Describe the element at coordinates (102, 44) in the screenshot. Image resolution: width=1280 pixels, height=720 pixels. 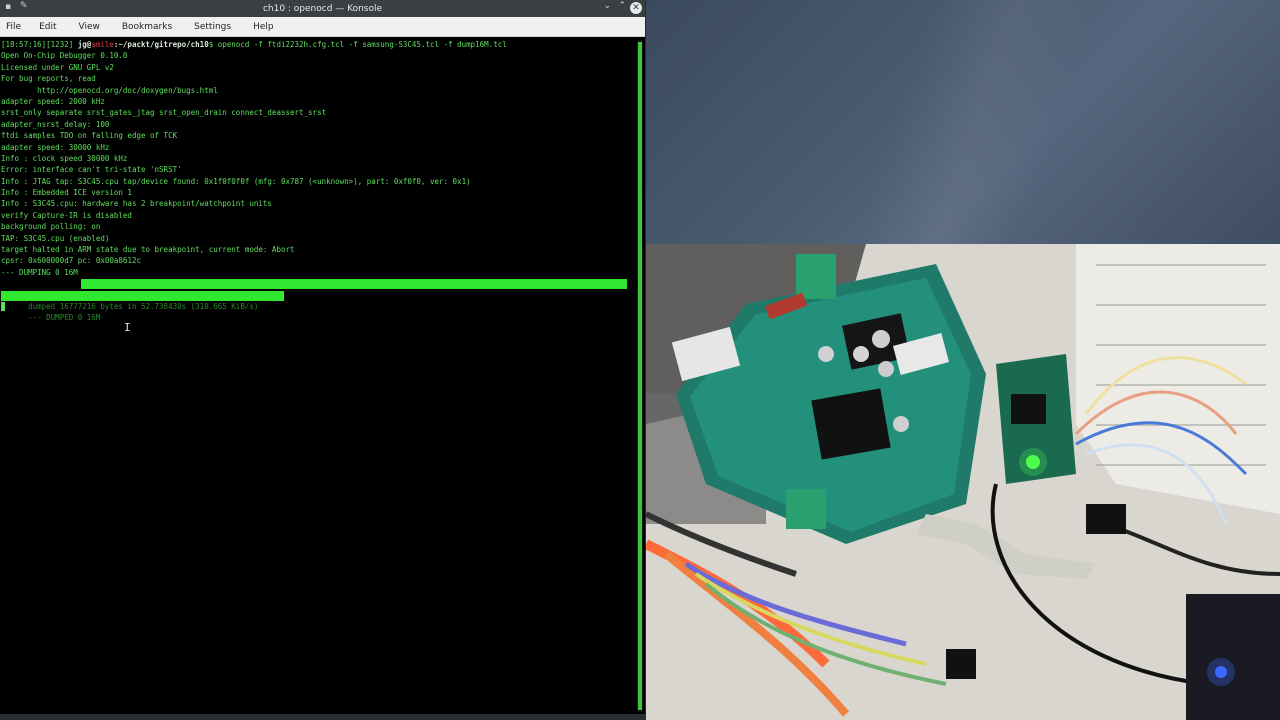
I see `prompt-host: smile` at that location.